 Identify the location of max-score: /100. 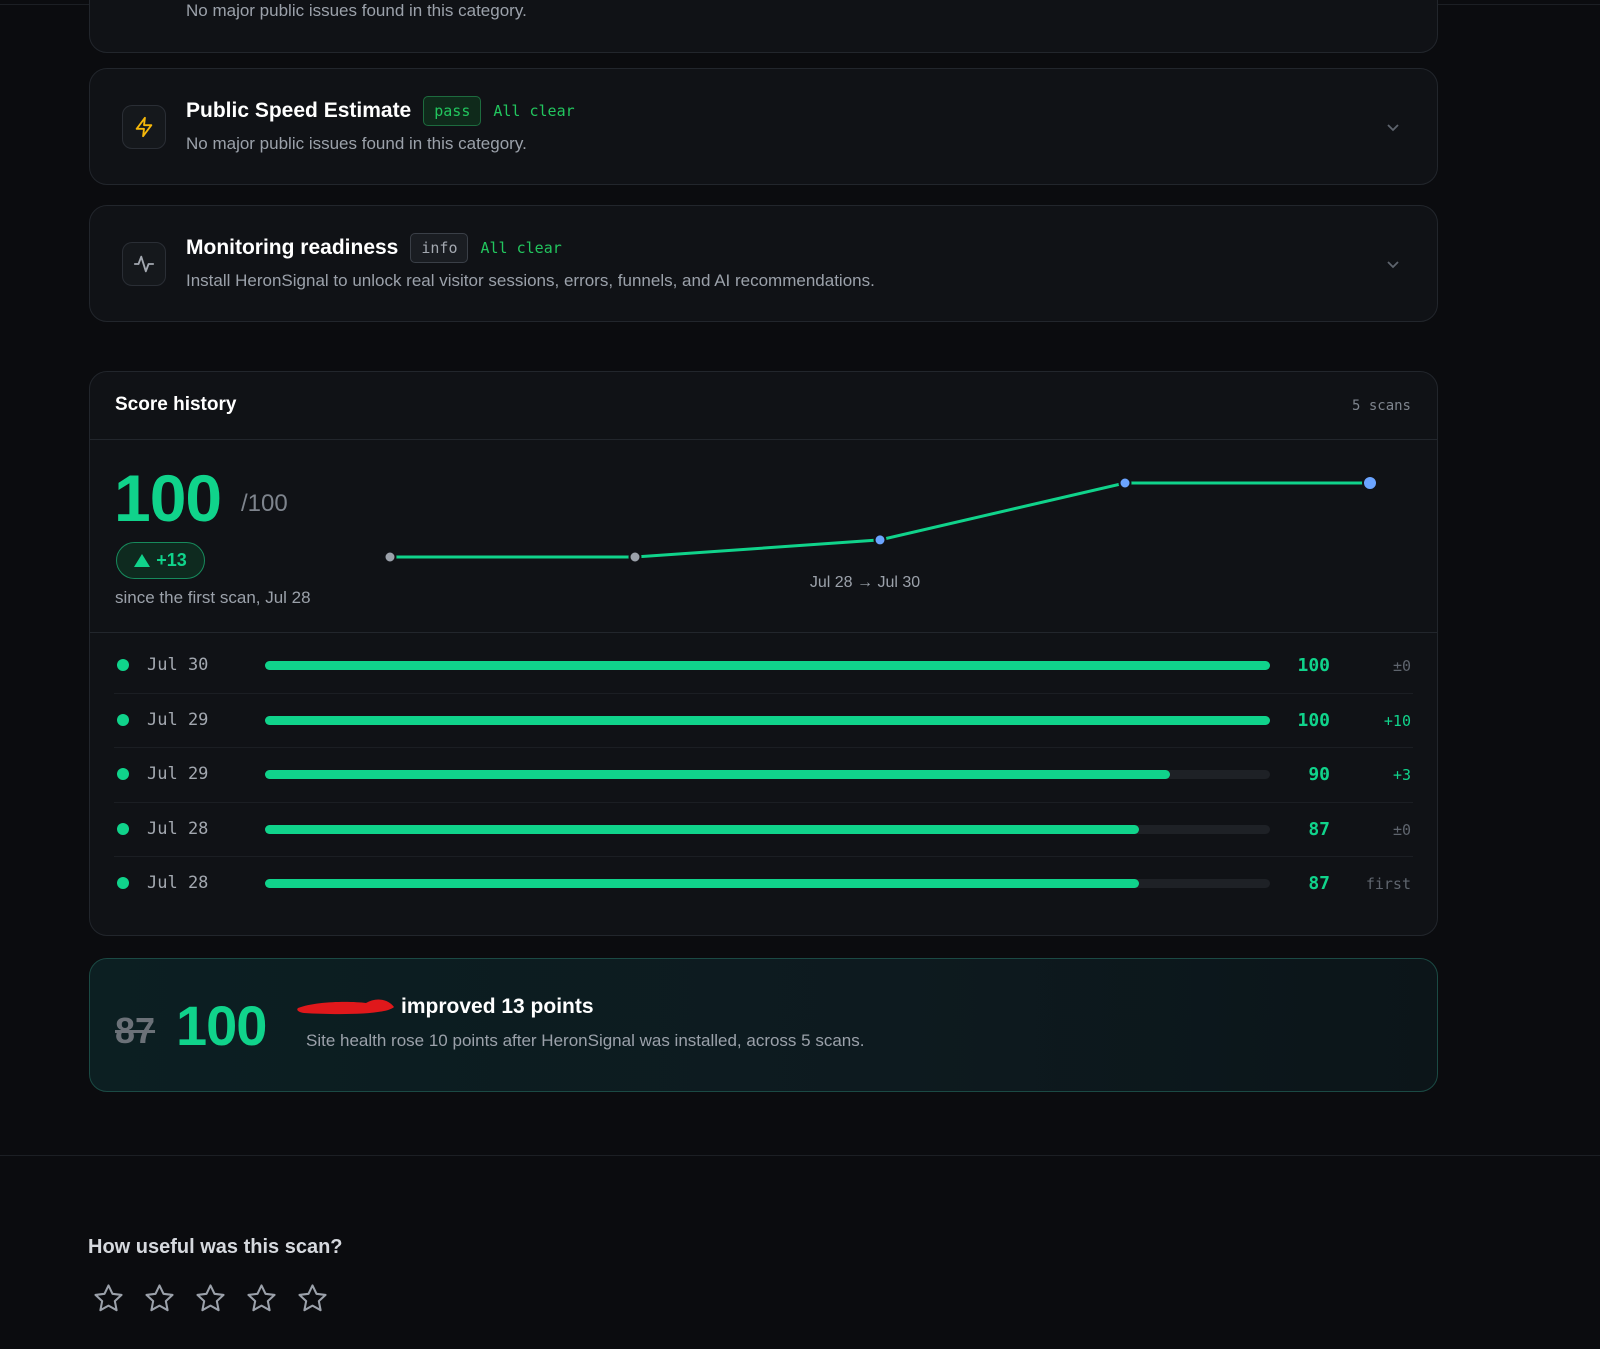
(264, 503).